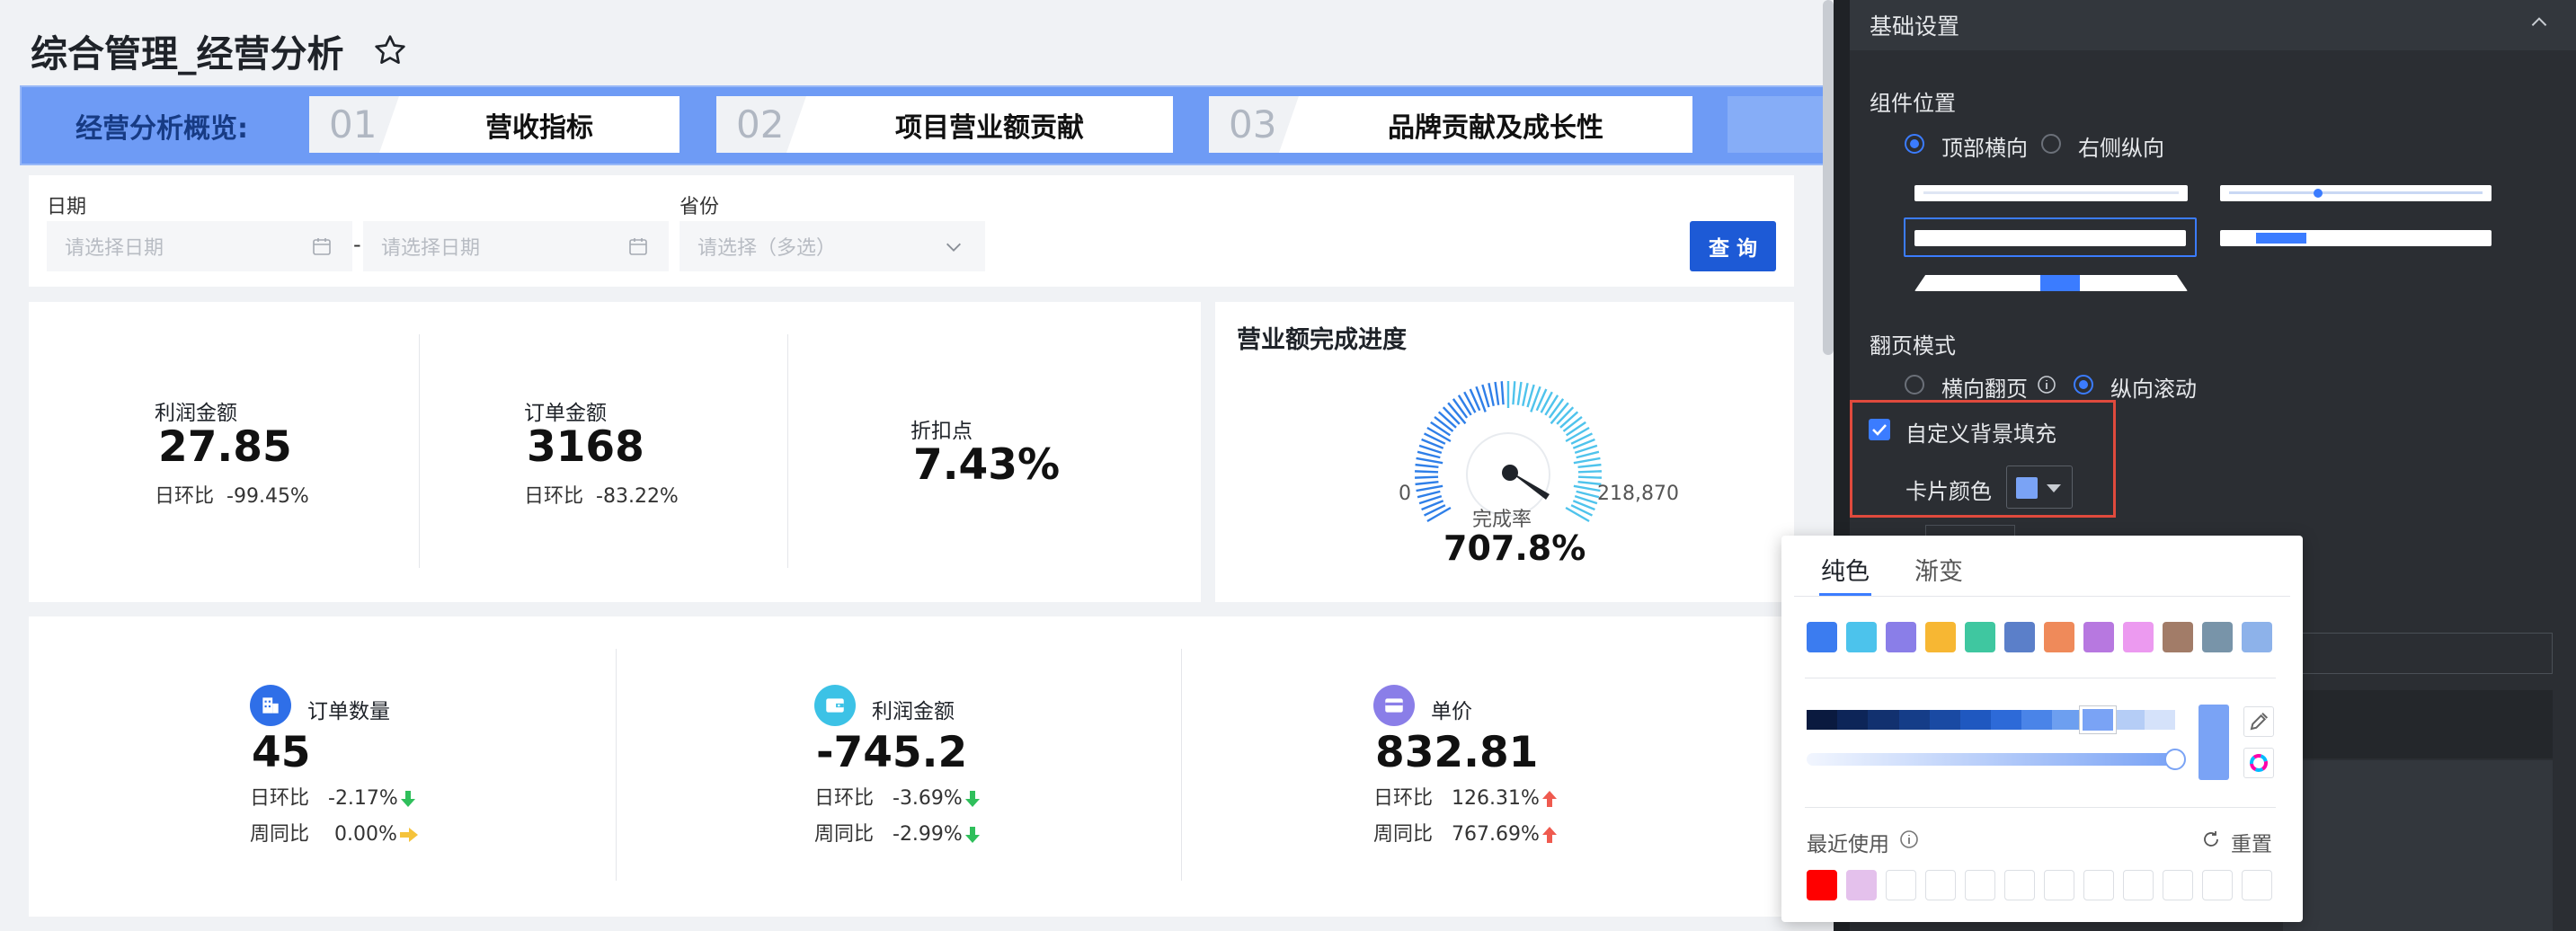 The image size is (2576, 931). What do you see at coordinates (1879, 429) in the screenshot?
I see `custom-bg-checkbox` at bounding box center [1879, 429].